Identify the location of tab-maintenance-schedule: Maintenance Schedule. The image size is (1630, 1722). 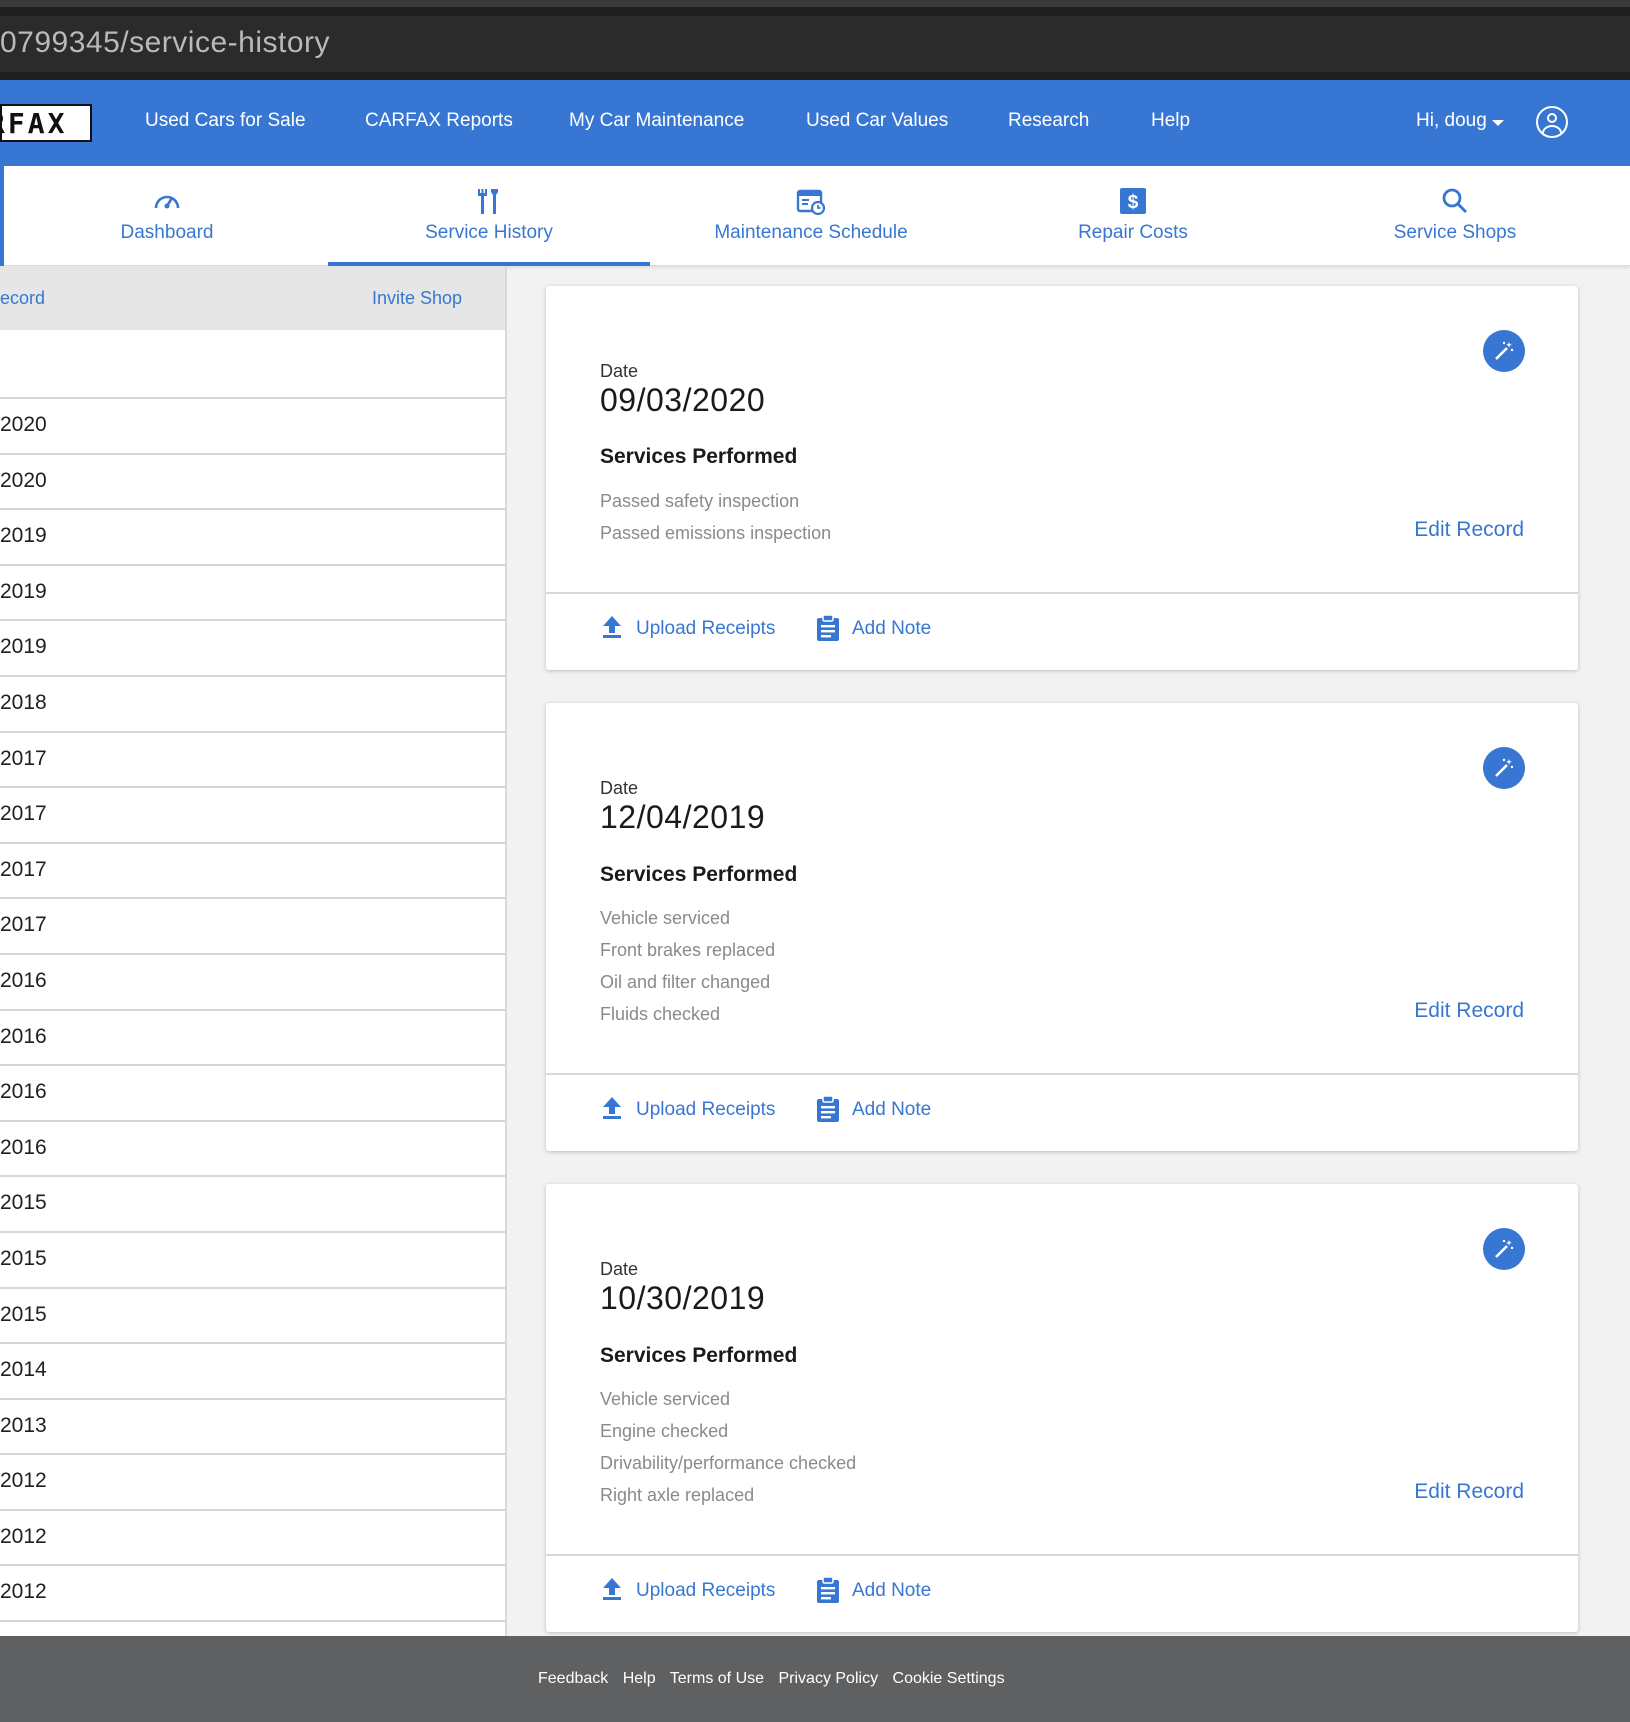
(811, 216).